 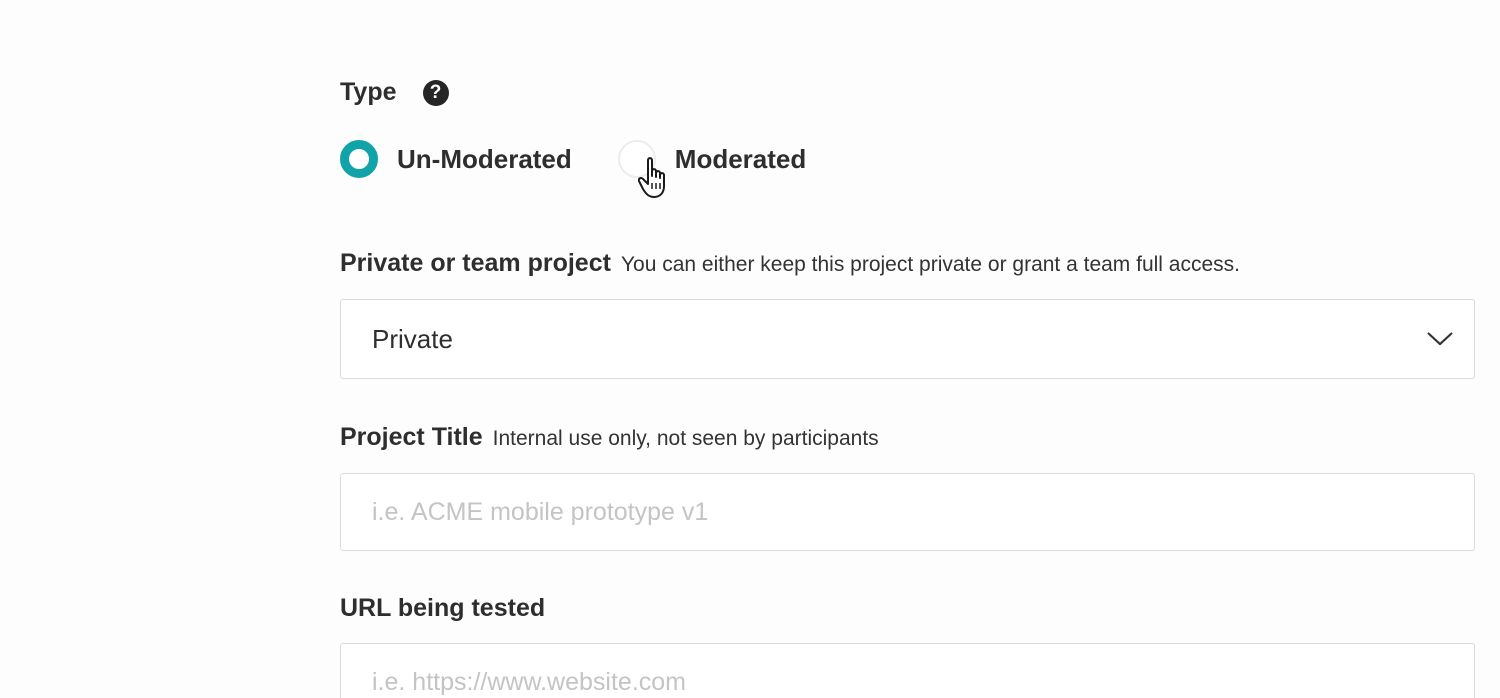 I want to click on type-header: Type ?, so click(x=394, y=92).